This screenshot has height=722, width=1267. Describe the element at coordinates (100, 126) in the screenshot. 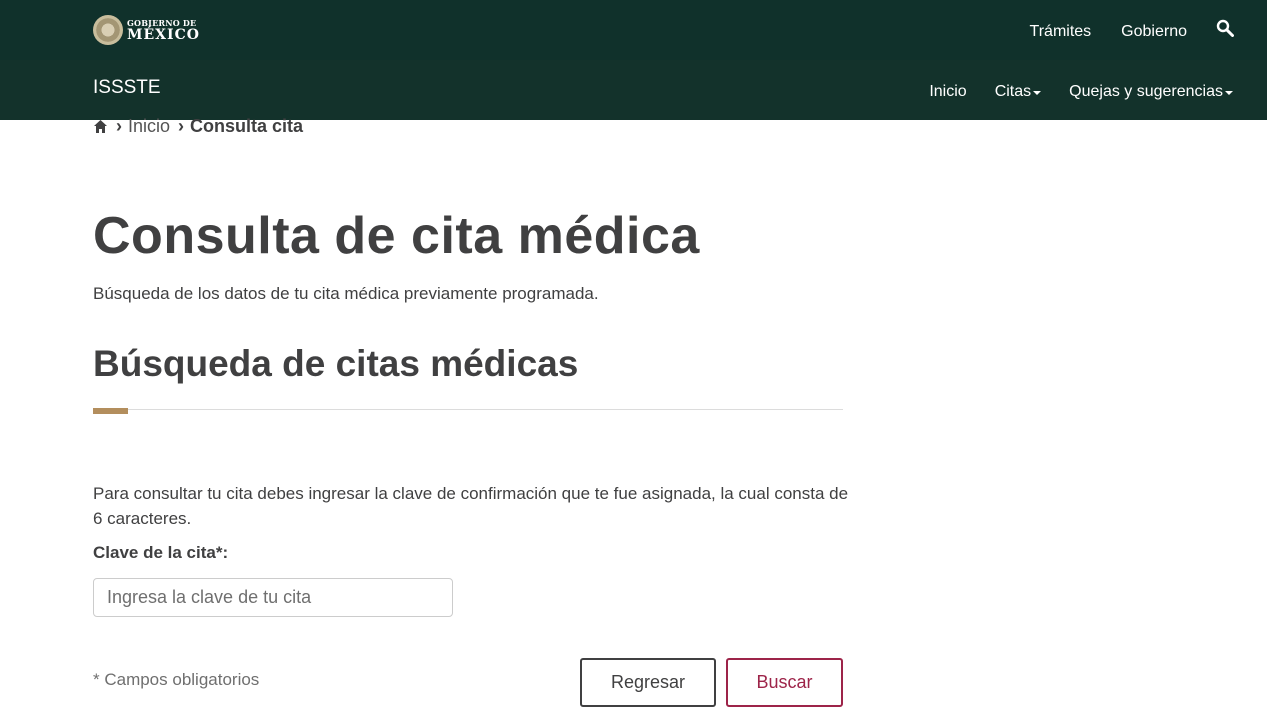

I see `home-icon` at that location.